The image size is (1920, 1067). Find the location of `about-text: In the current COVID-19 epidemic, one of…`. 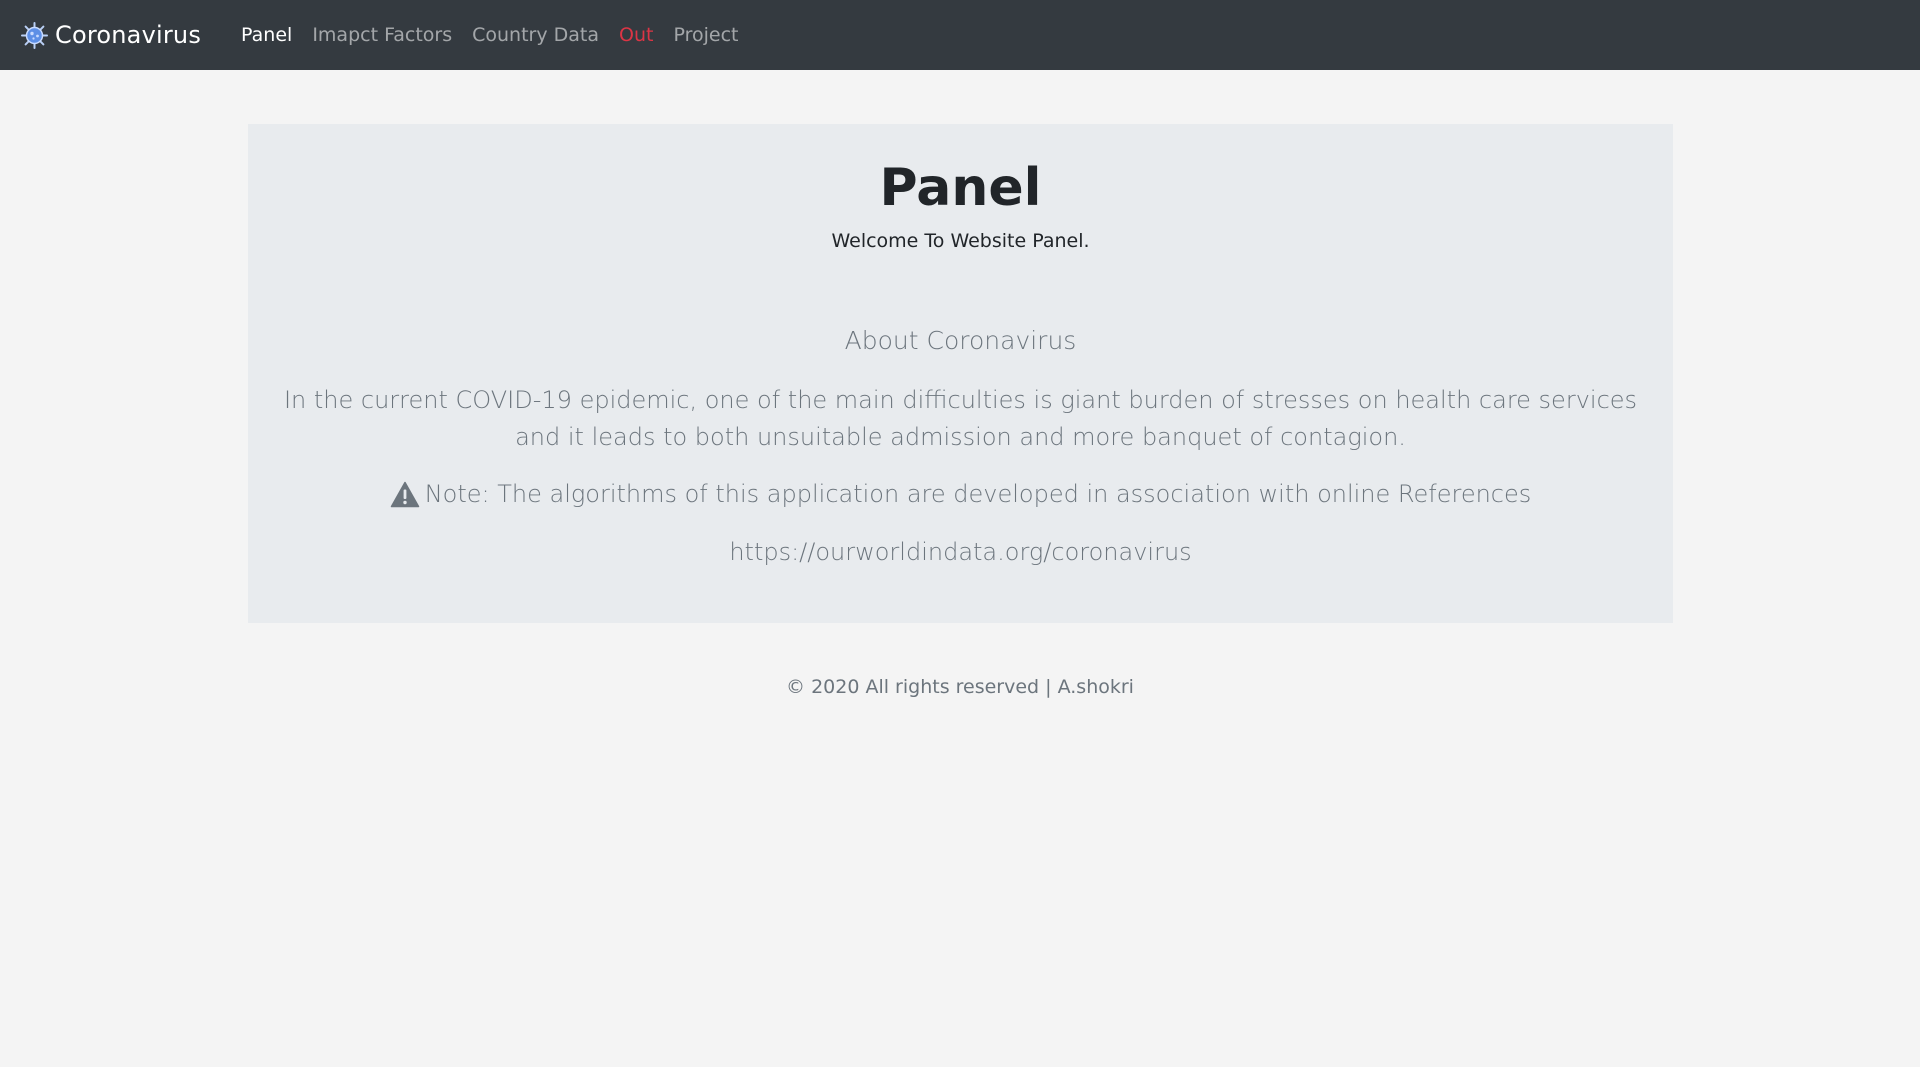

about-text: In the current COVID-19 epidemic, one of… is located at coordinates (960, 418).